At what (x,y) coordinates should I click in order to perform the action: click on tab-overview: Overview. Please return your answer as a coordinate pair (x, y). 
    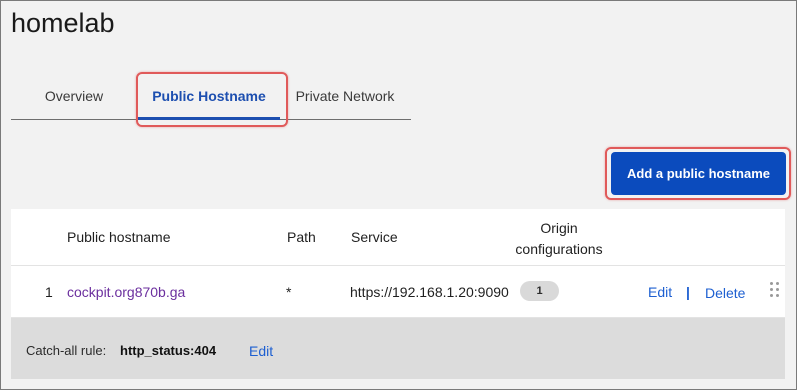
    Looking at the image, I should click on (74, 97).